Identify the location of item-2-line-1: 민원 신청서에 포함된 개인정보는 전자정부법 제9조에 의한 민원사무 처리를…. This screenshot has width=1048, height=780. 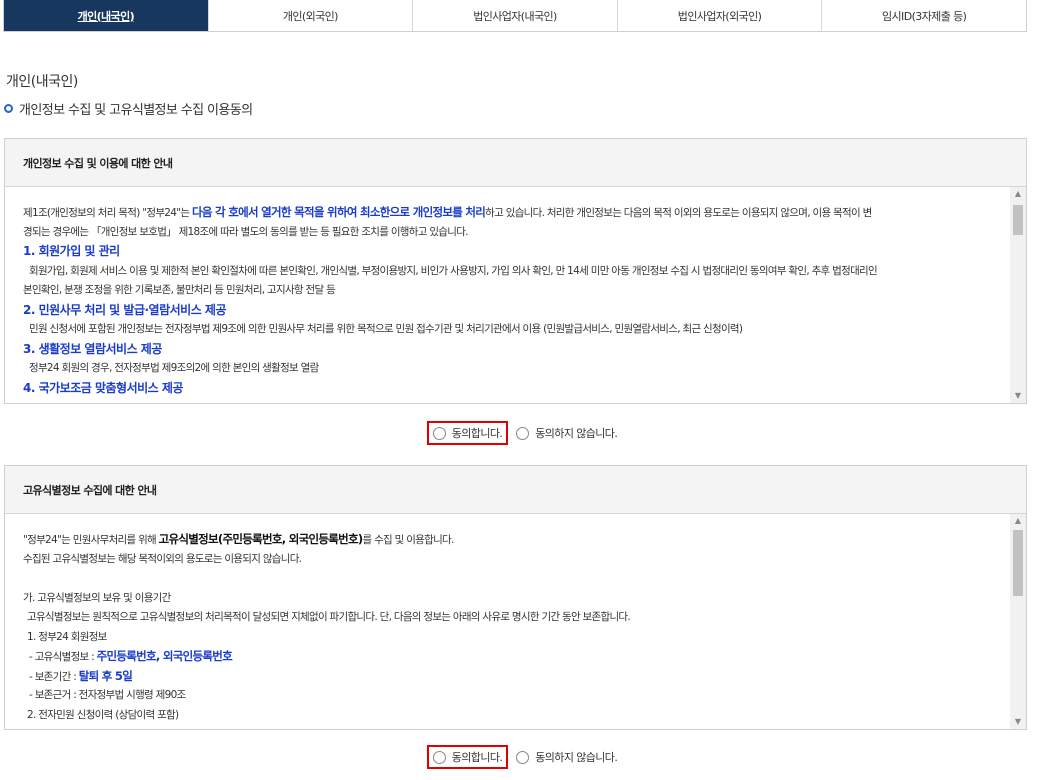
(386, 329).